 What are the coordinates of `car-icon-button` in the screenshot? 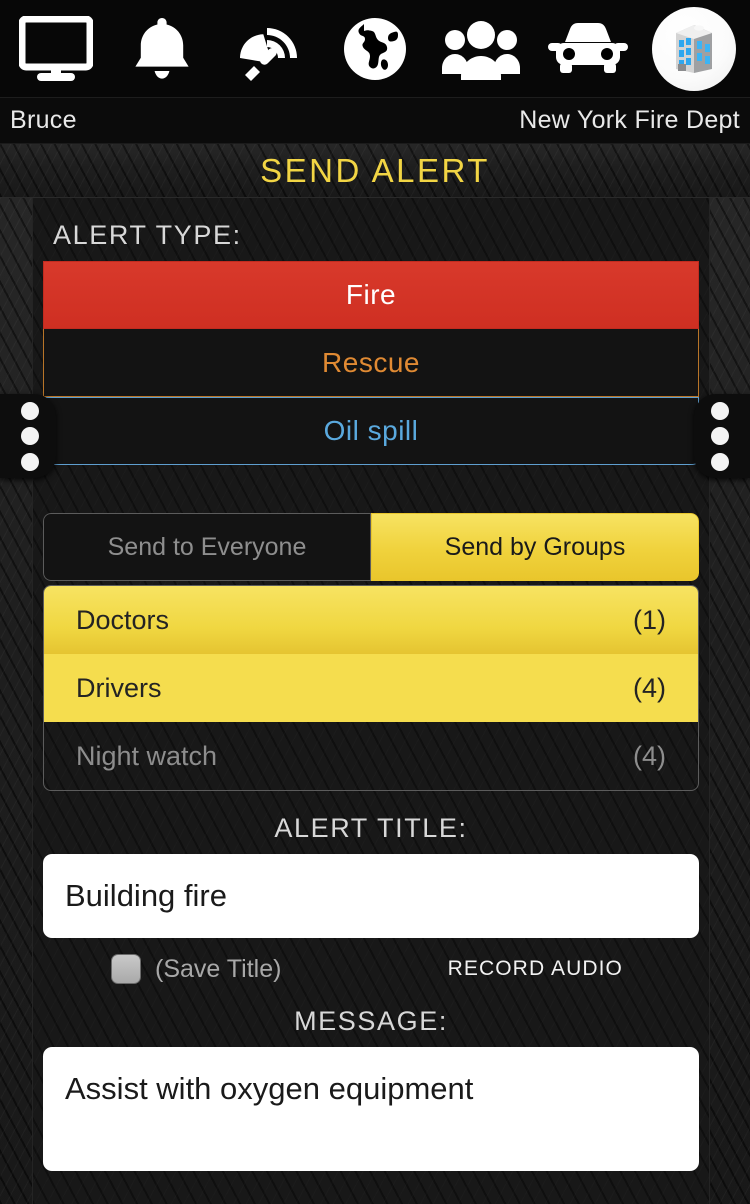 It's located at (588, 49).